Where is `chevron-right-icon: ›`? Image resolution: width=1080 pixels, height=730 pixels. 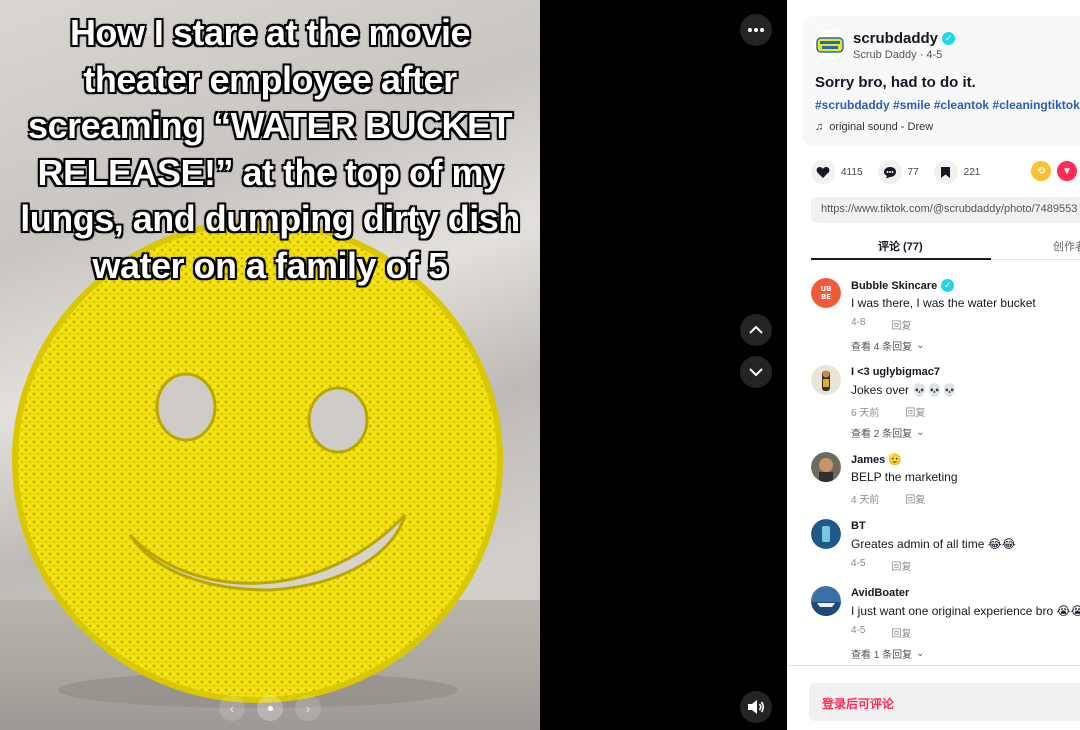
chevron-right-icon: › is located at coordinates (308, 708).